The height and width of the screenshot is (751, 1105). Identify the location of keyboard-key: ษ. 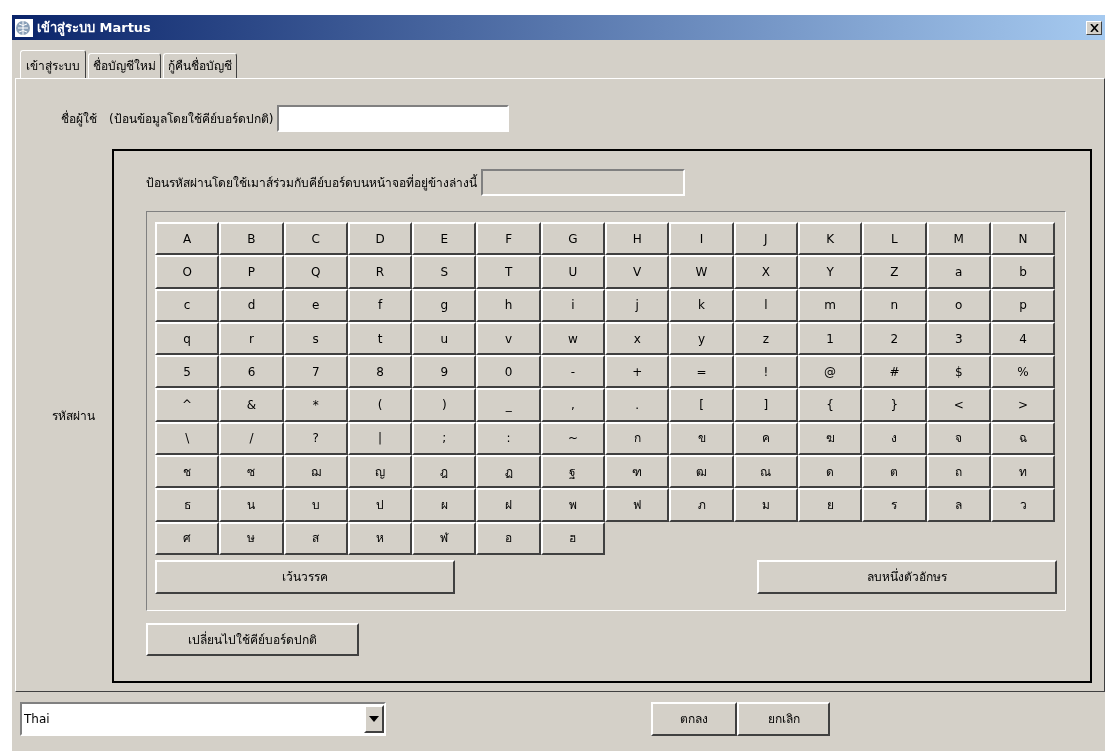
(251, 538).